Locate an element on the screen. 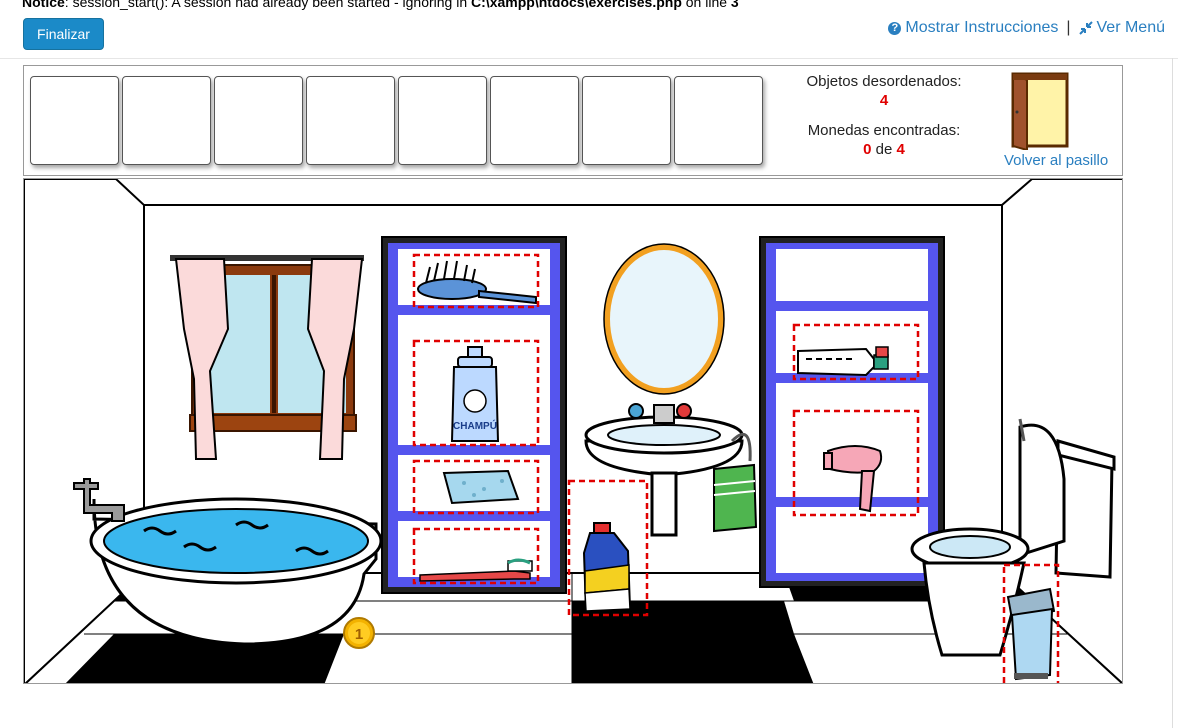 Image resolution: width=1178 pixels, height=728 pixels. window is located at coordinates (267, 357).